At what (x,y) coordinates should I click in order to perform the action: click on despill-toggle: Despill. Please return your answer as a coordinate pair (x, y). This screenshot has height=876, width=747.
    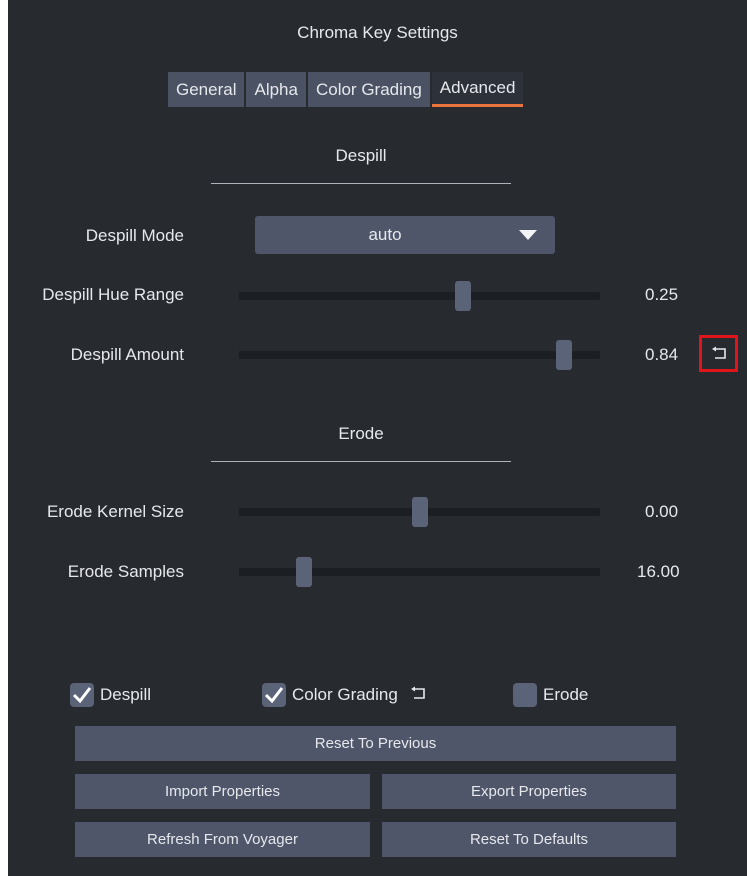
    Looking at the image, I should click on (110, 695).